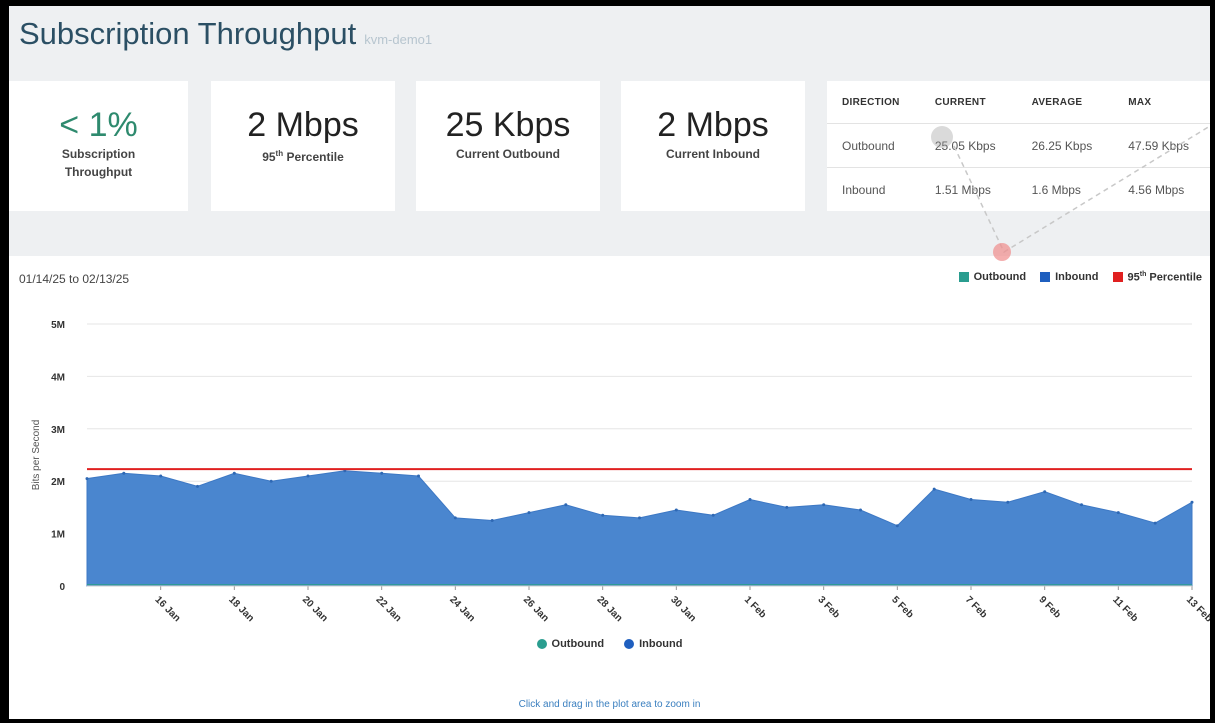 This screenshot has height=723, width=1215. Describe the element at coordinates (98, 163) in the screenshot. I see `card-label: Subscription Throughput` at that location.